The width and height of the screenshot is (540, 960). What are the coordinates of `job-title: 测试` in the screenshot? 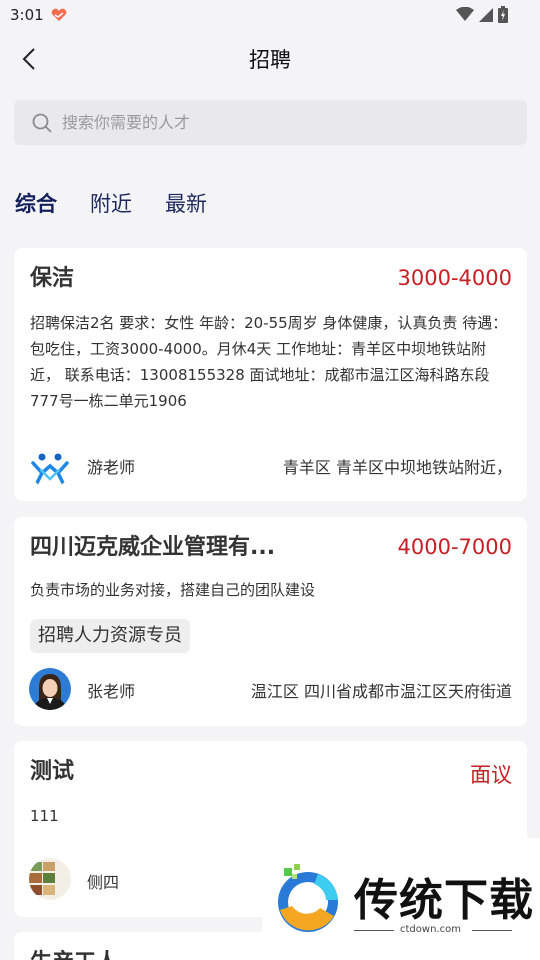 It's located at (52, 771).